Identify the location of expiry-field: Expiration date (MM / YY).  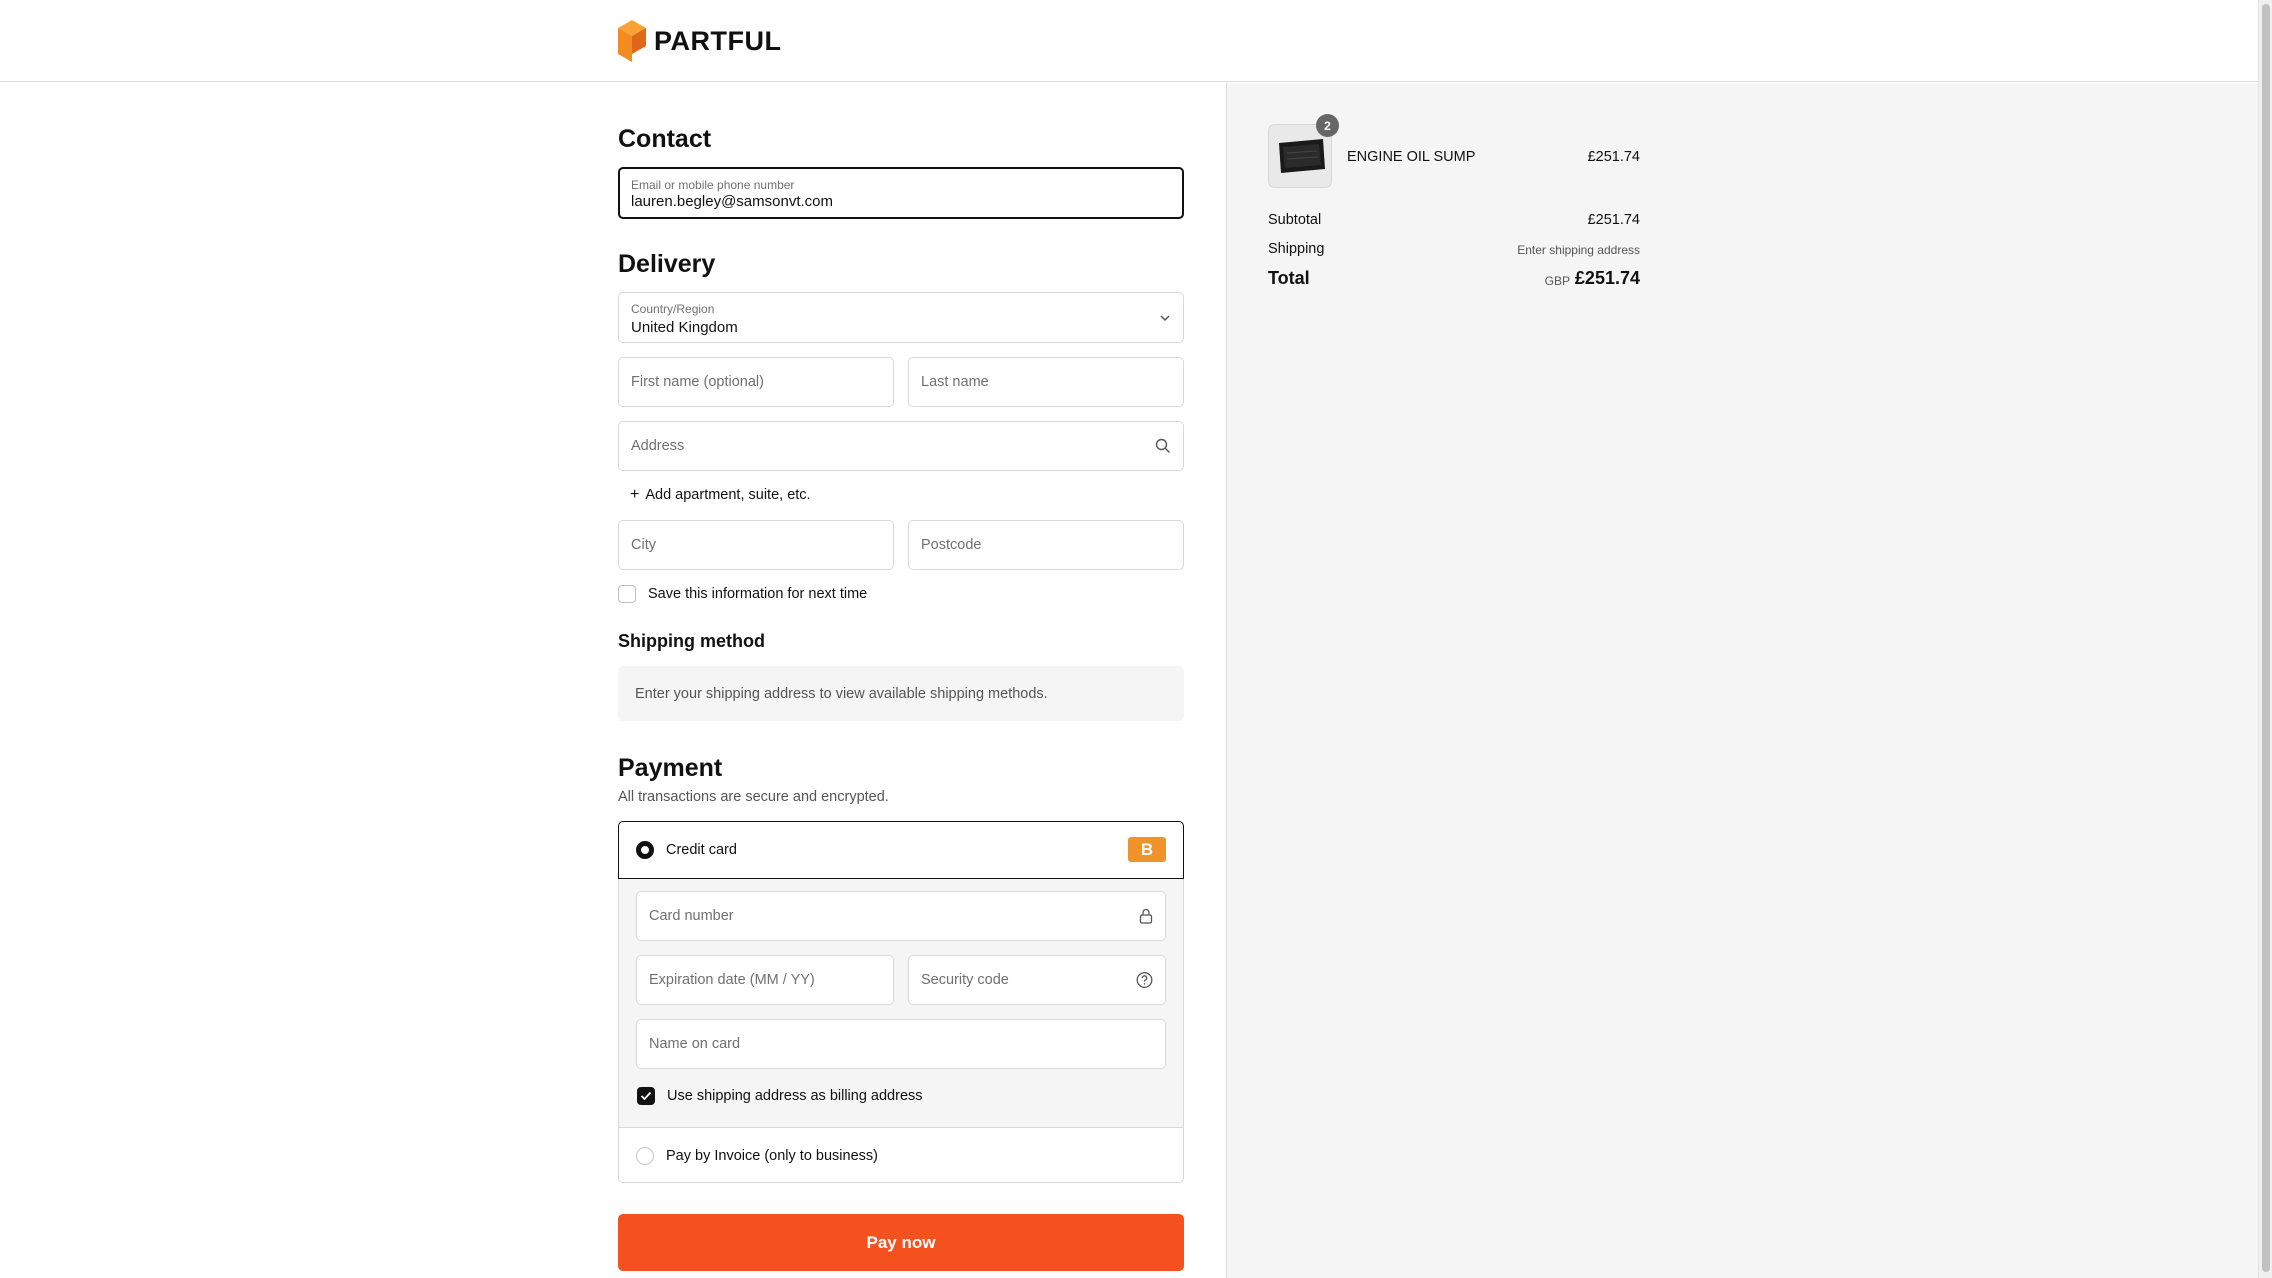
(765, 980).